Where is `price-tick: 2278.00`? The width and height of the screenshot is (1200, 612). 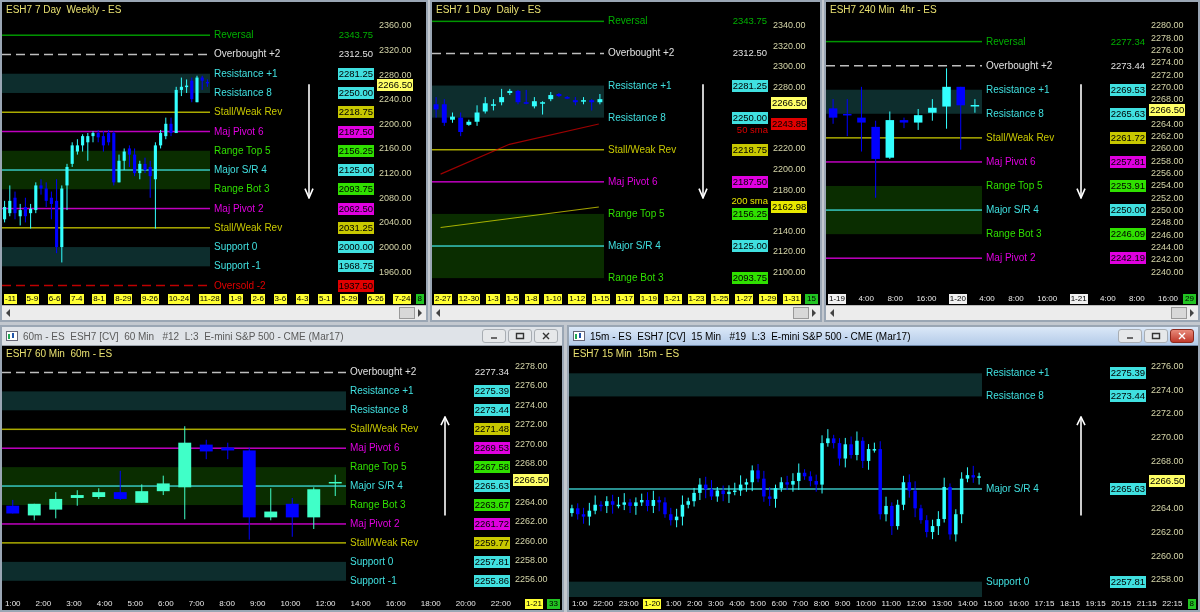 price-tick: 2278.00 is located at coordinates (531, 366).